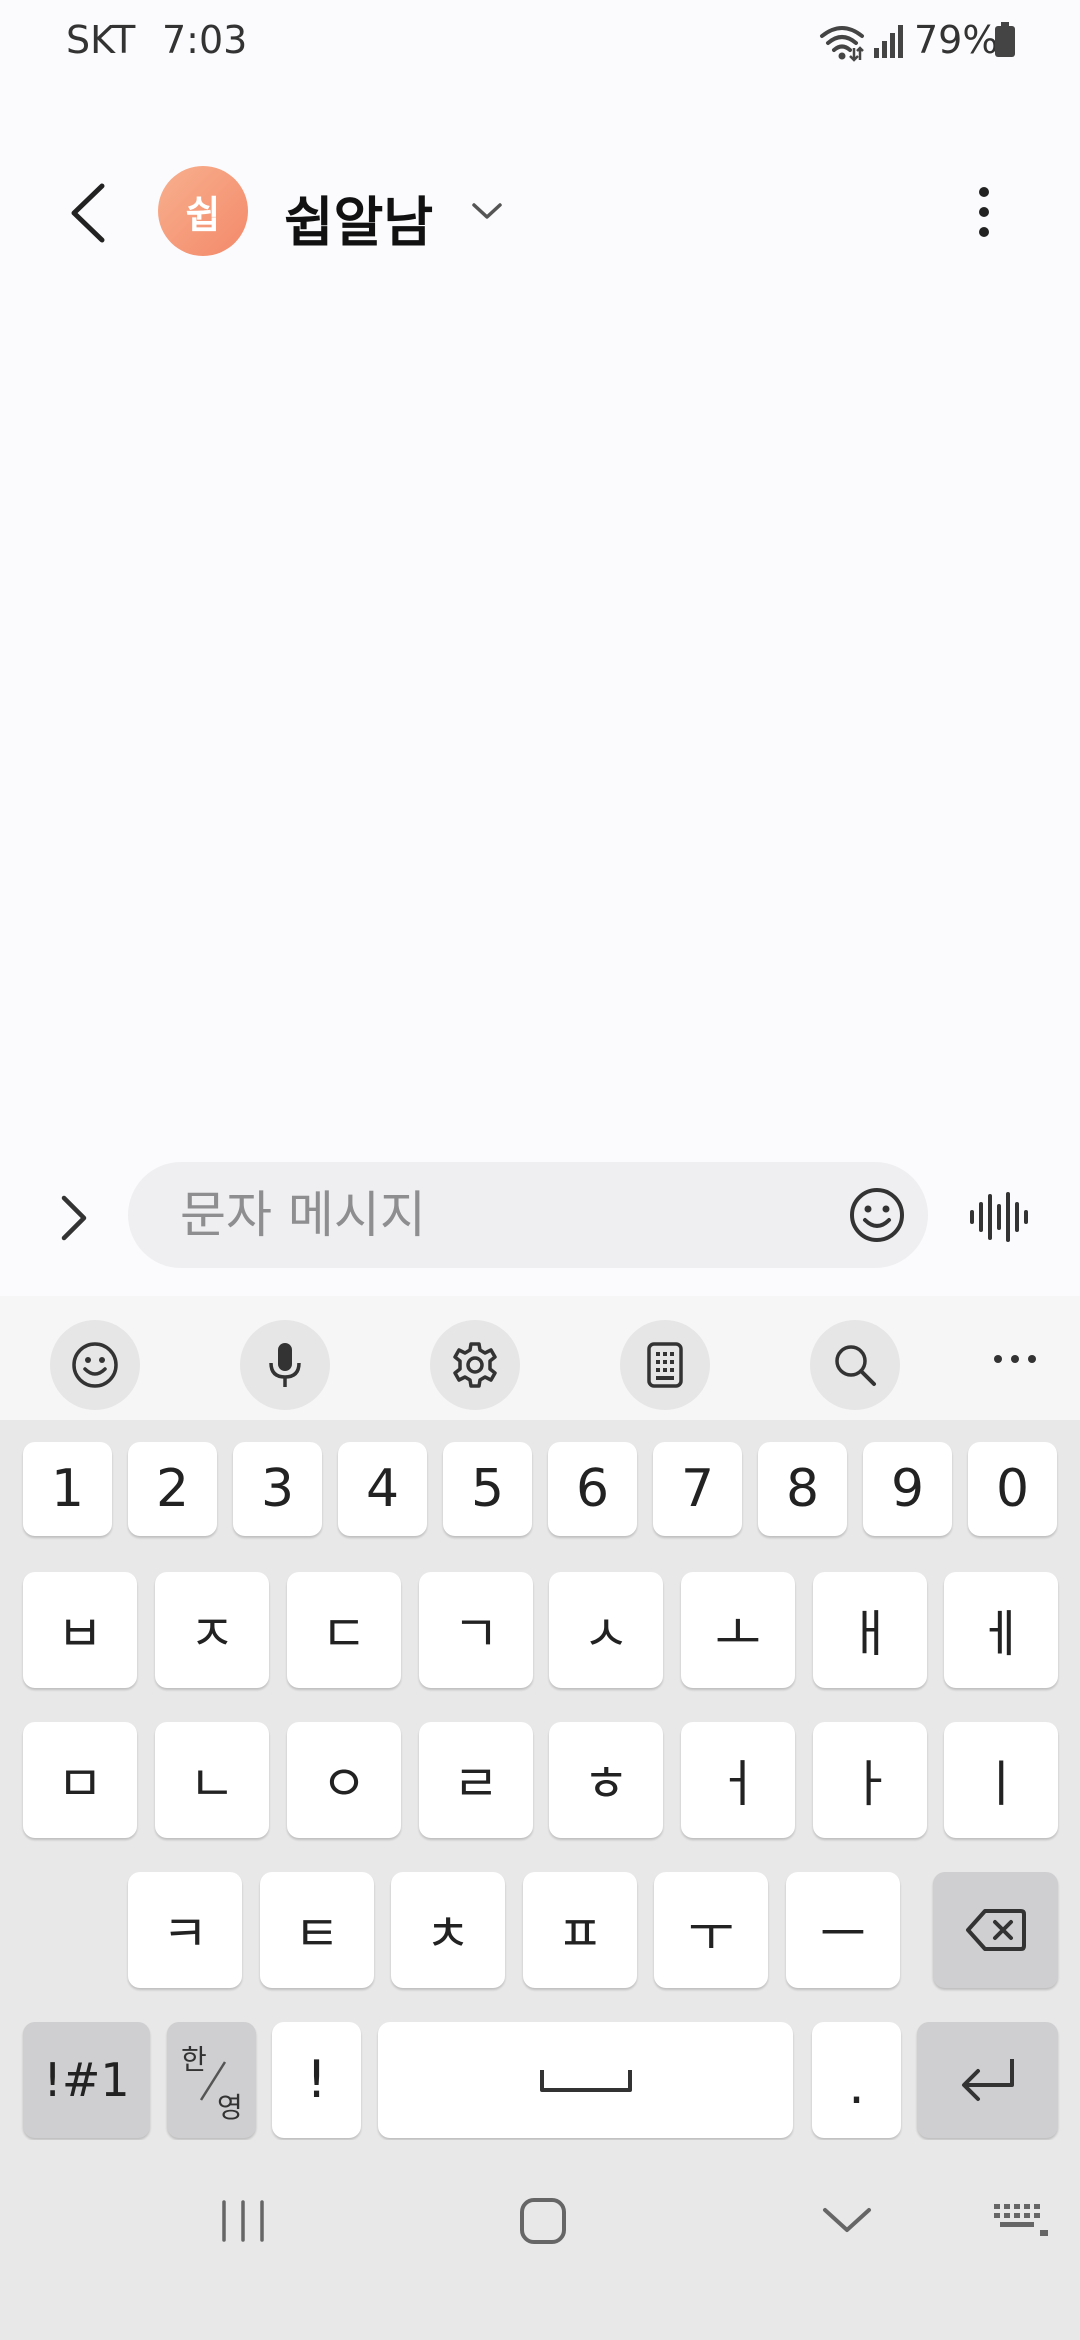 The height and width of the screenshot is (2340, 1080). I want to click on gear-icon, so click(475, 1365).